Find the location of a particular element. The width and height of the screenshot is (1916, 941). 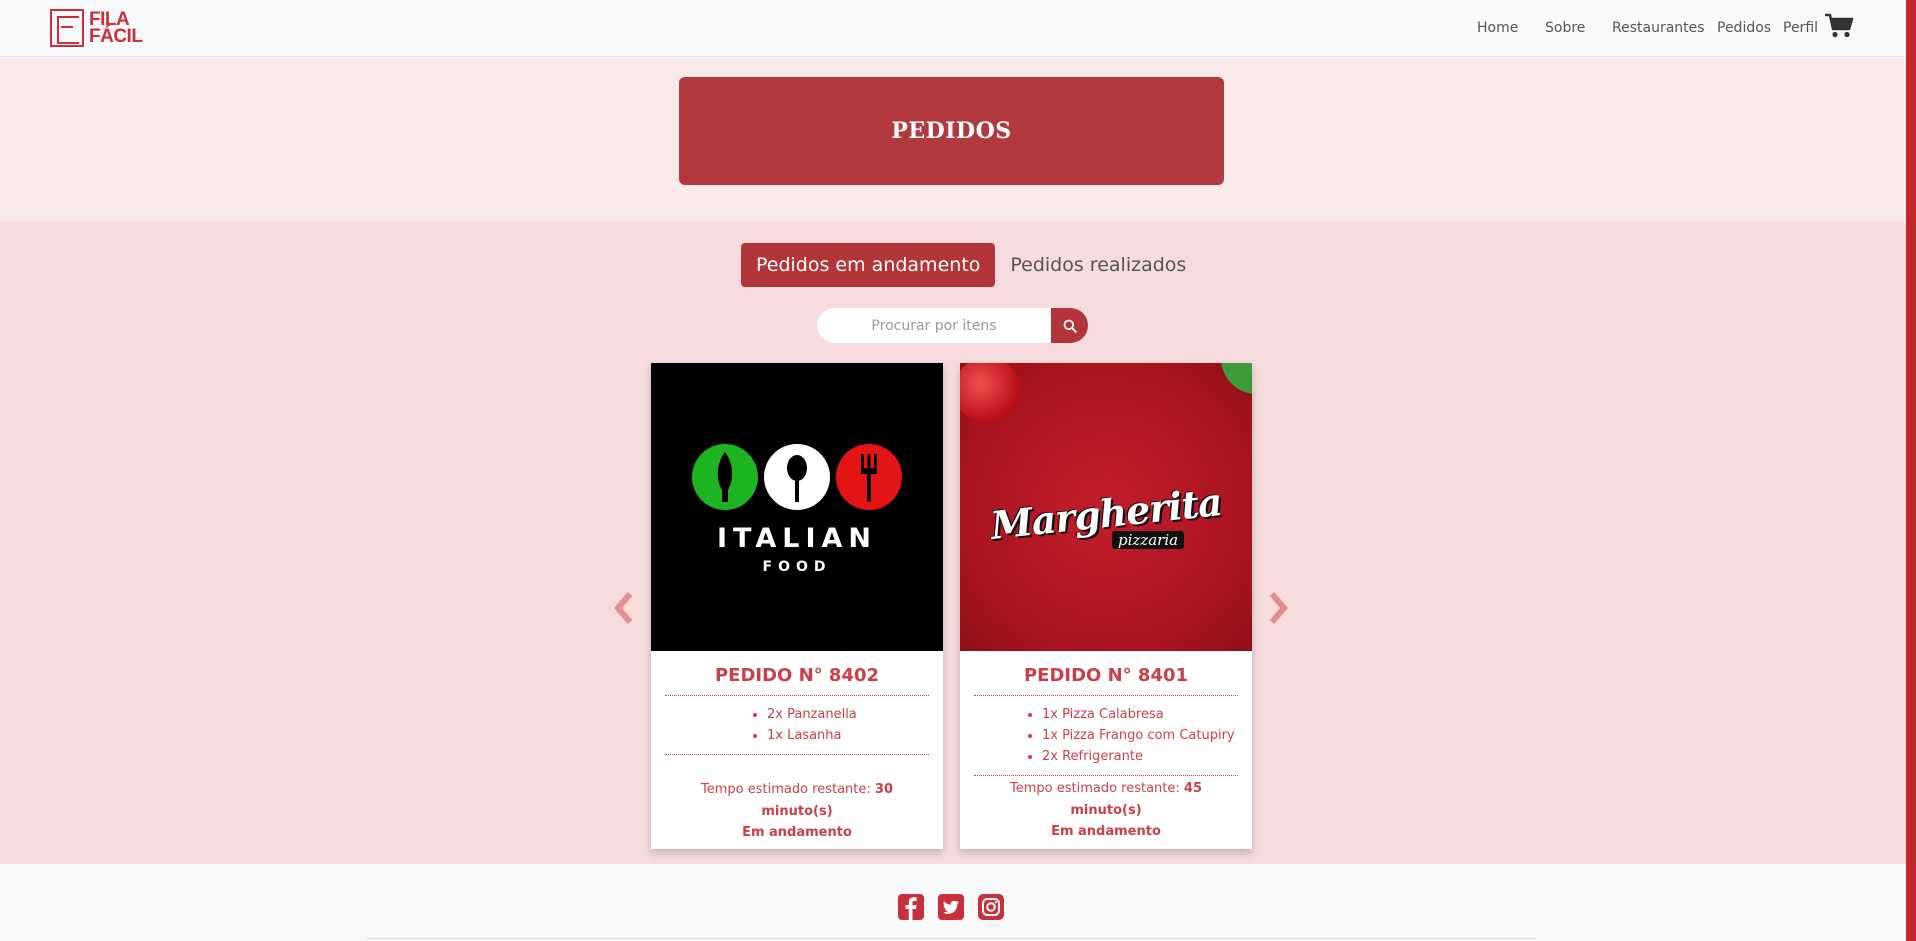

list-item: 1x Pizza Frango com Catupiry is located at coordinates (1140, 735).